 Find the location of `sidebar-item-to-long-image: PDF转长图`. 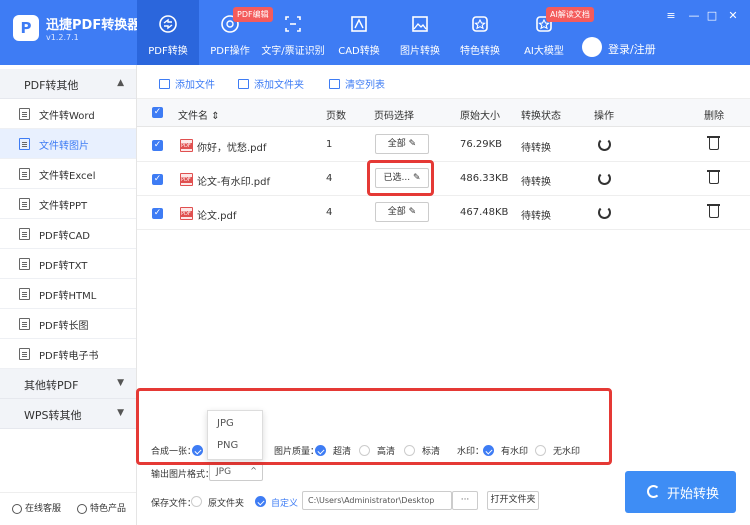

sidebar-item-to-long-image: PDF转长图 is located at coordinates (68, 324).